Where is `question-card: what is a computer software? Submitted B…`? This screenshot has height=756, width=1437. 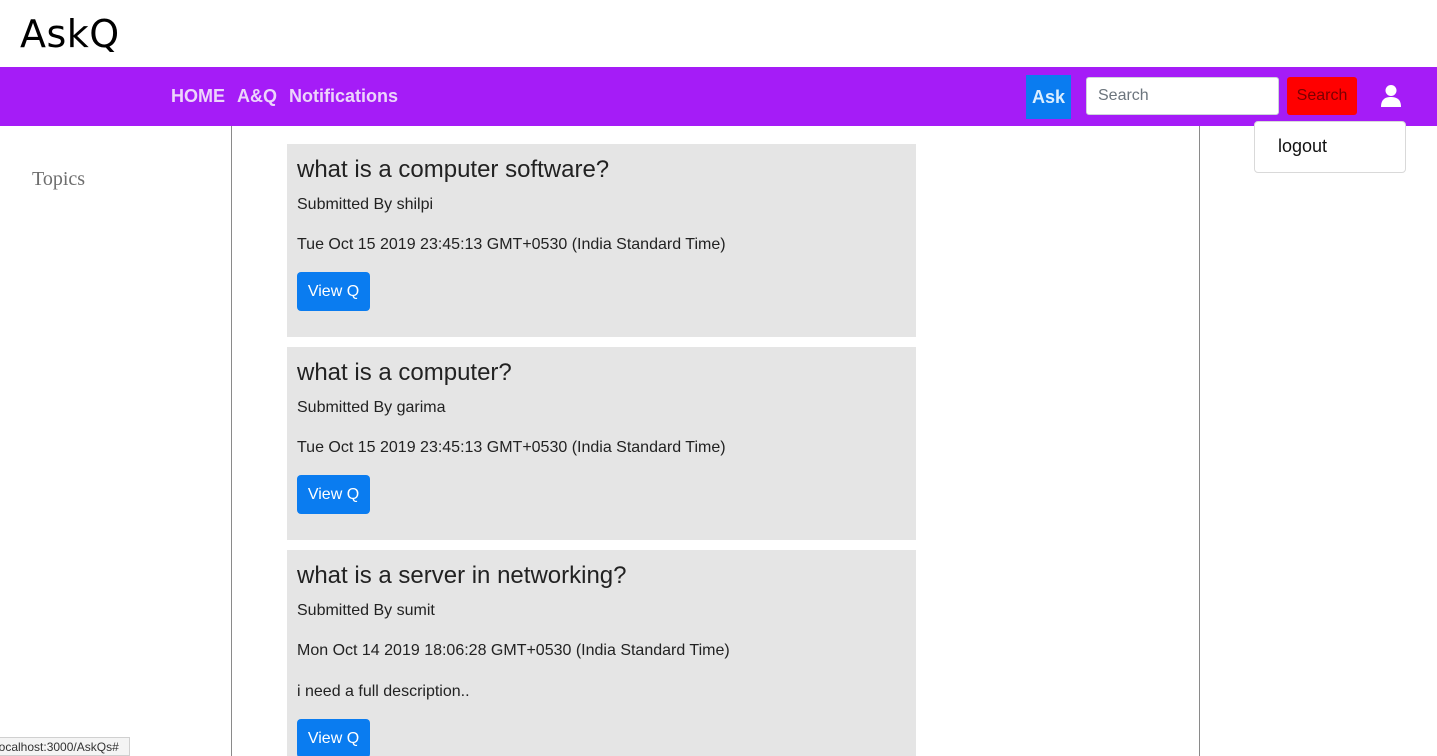
question-card: what is a computer software? Submitted B… is located at coordinates (601, 240).